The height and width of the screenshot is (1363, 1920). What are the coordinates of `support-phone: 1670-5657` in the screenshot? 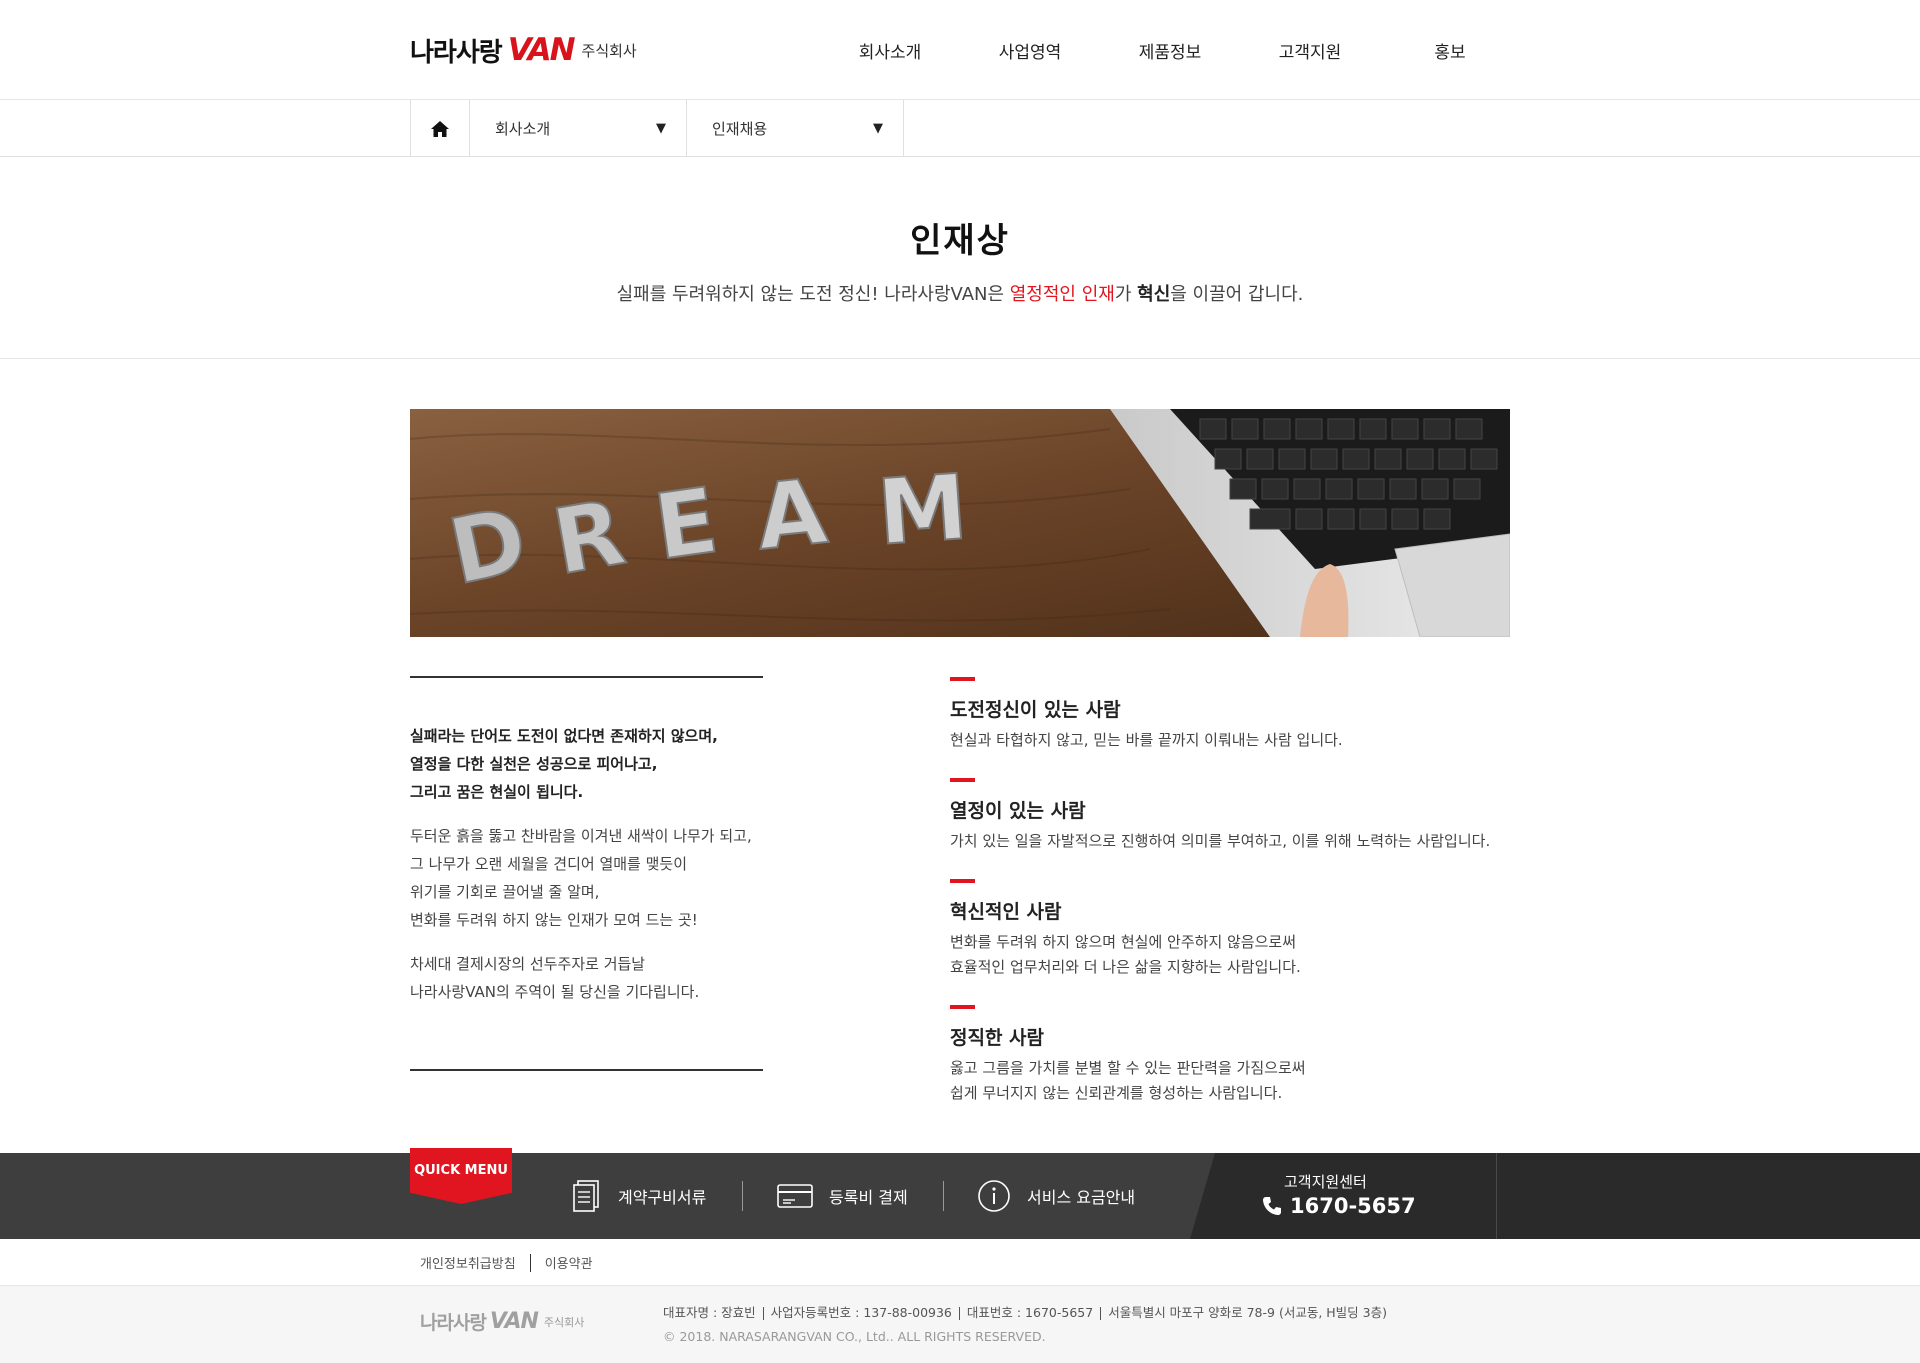 It's located at (1339, 1206).